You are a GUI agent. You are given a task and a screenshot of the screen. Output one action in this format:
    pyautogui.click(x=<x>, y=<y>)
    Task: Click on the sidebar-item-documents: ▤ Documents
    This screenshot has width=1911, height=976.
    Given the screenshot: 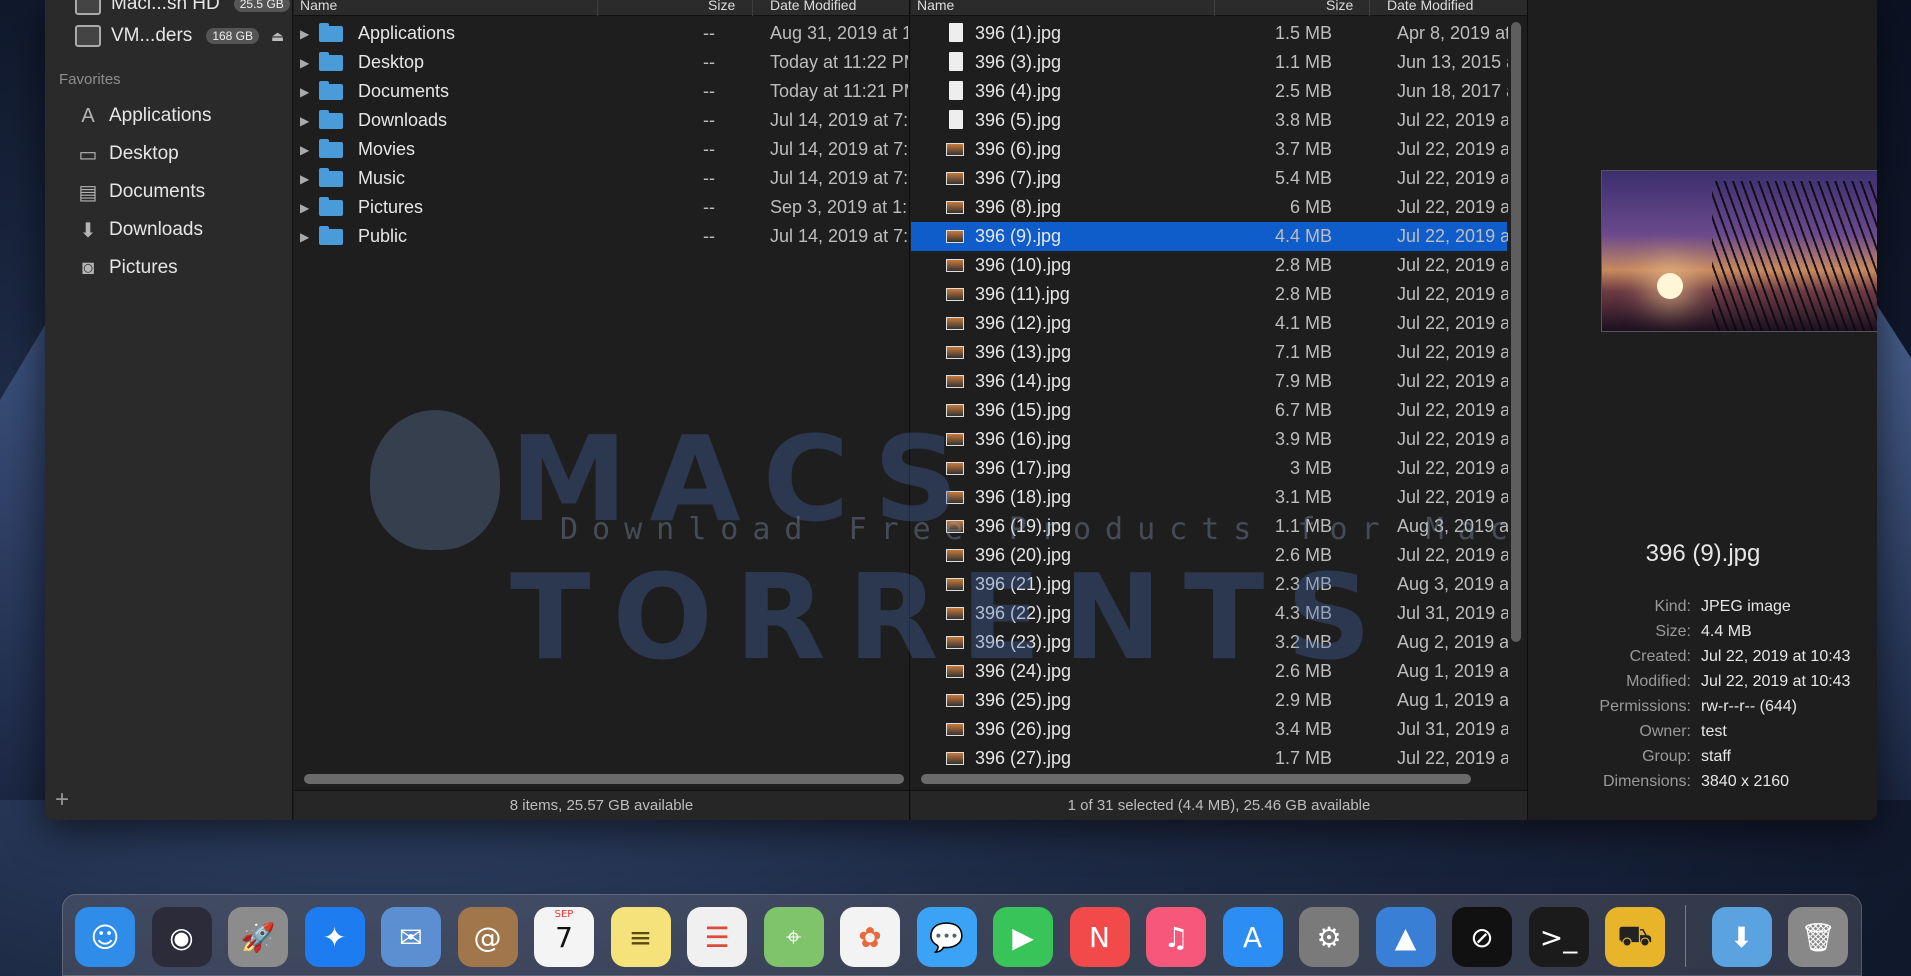 What is the action you would take?
    pyautogui.click(x=140, y=192)
    